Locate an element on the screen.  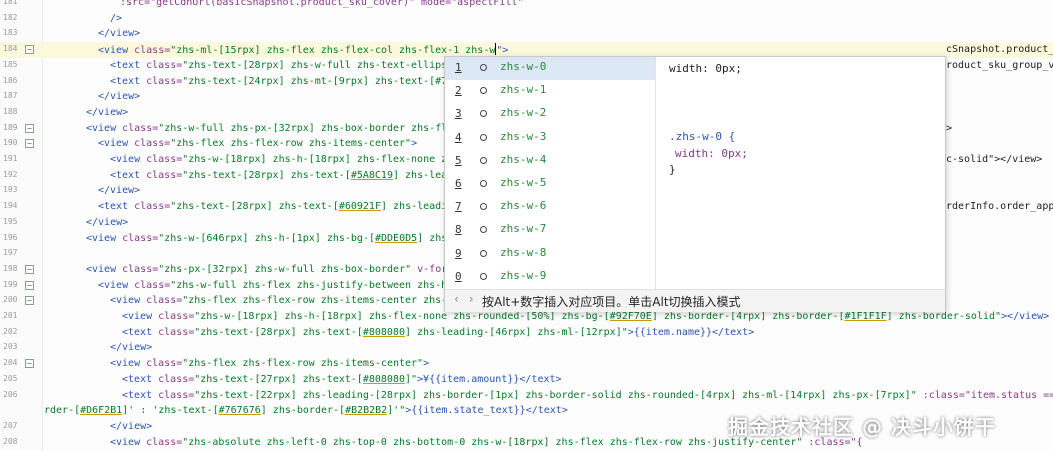
code-token: </view> is located at coordinates (131, 348).